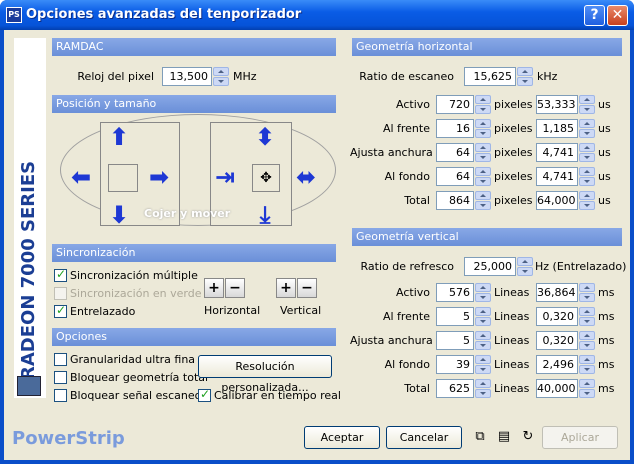  I want to click on hrows-time-field: 53,333, so click(557, 104).